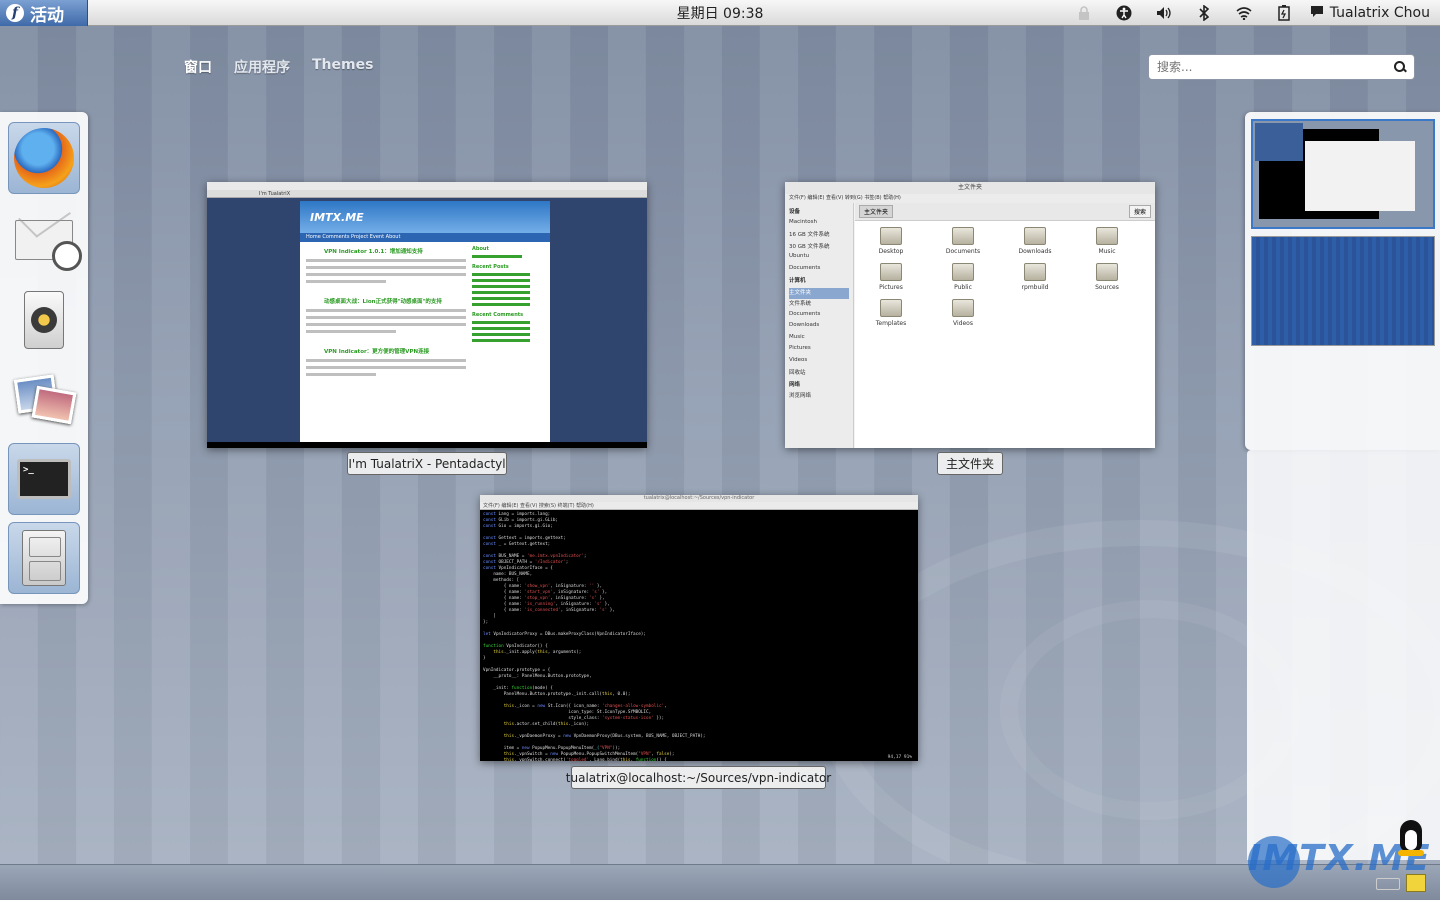 This screenshot has width=1440, height=900. I want to click on files-search-button: 搜索, so click(1139, 211).